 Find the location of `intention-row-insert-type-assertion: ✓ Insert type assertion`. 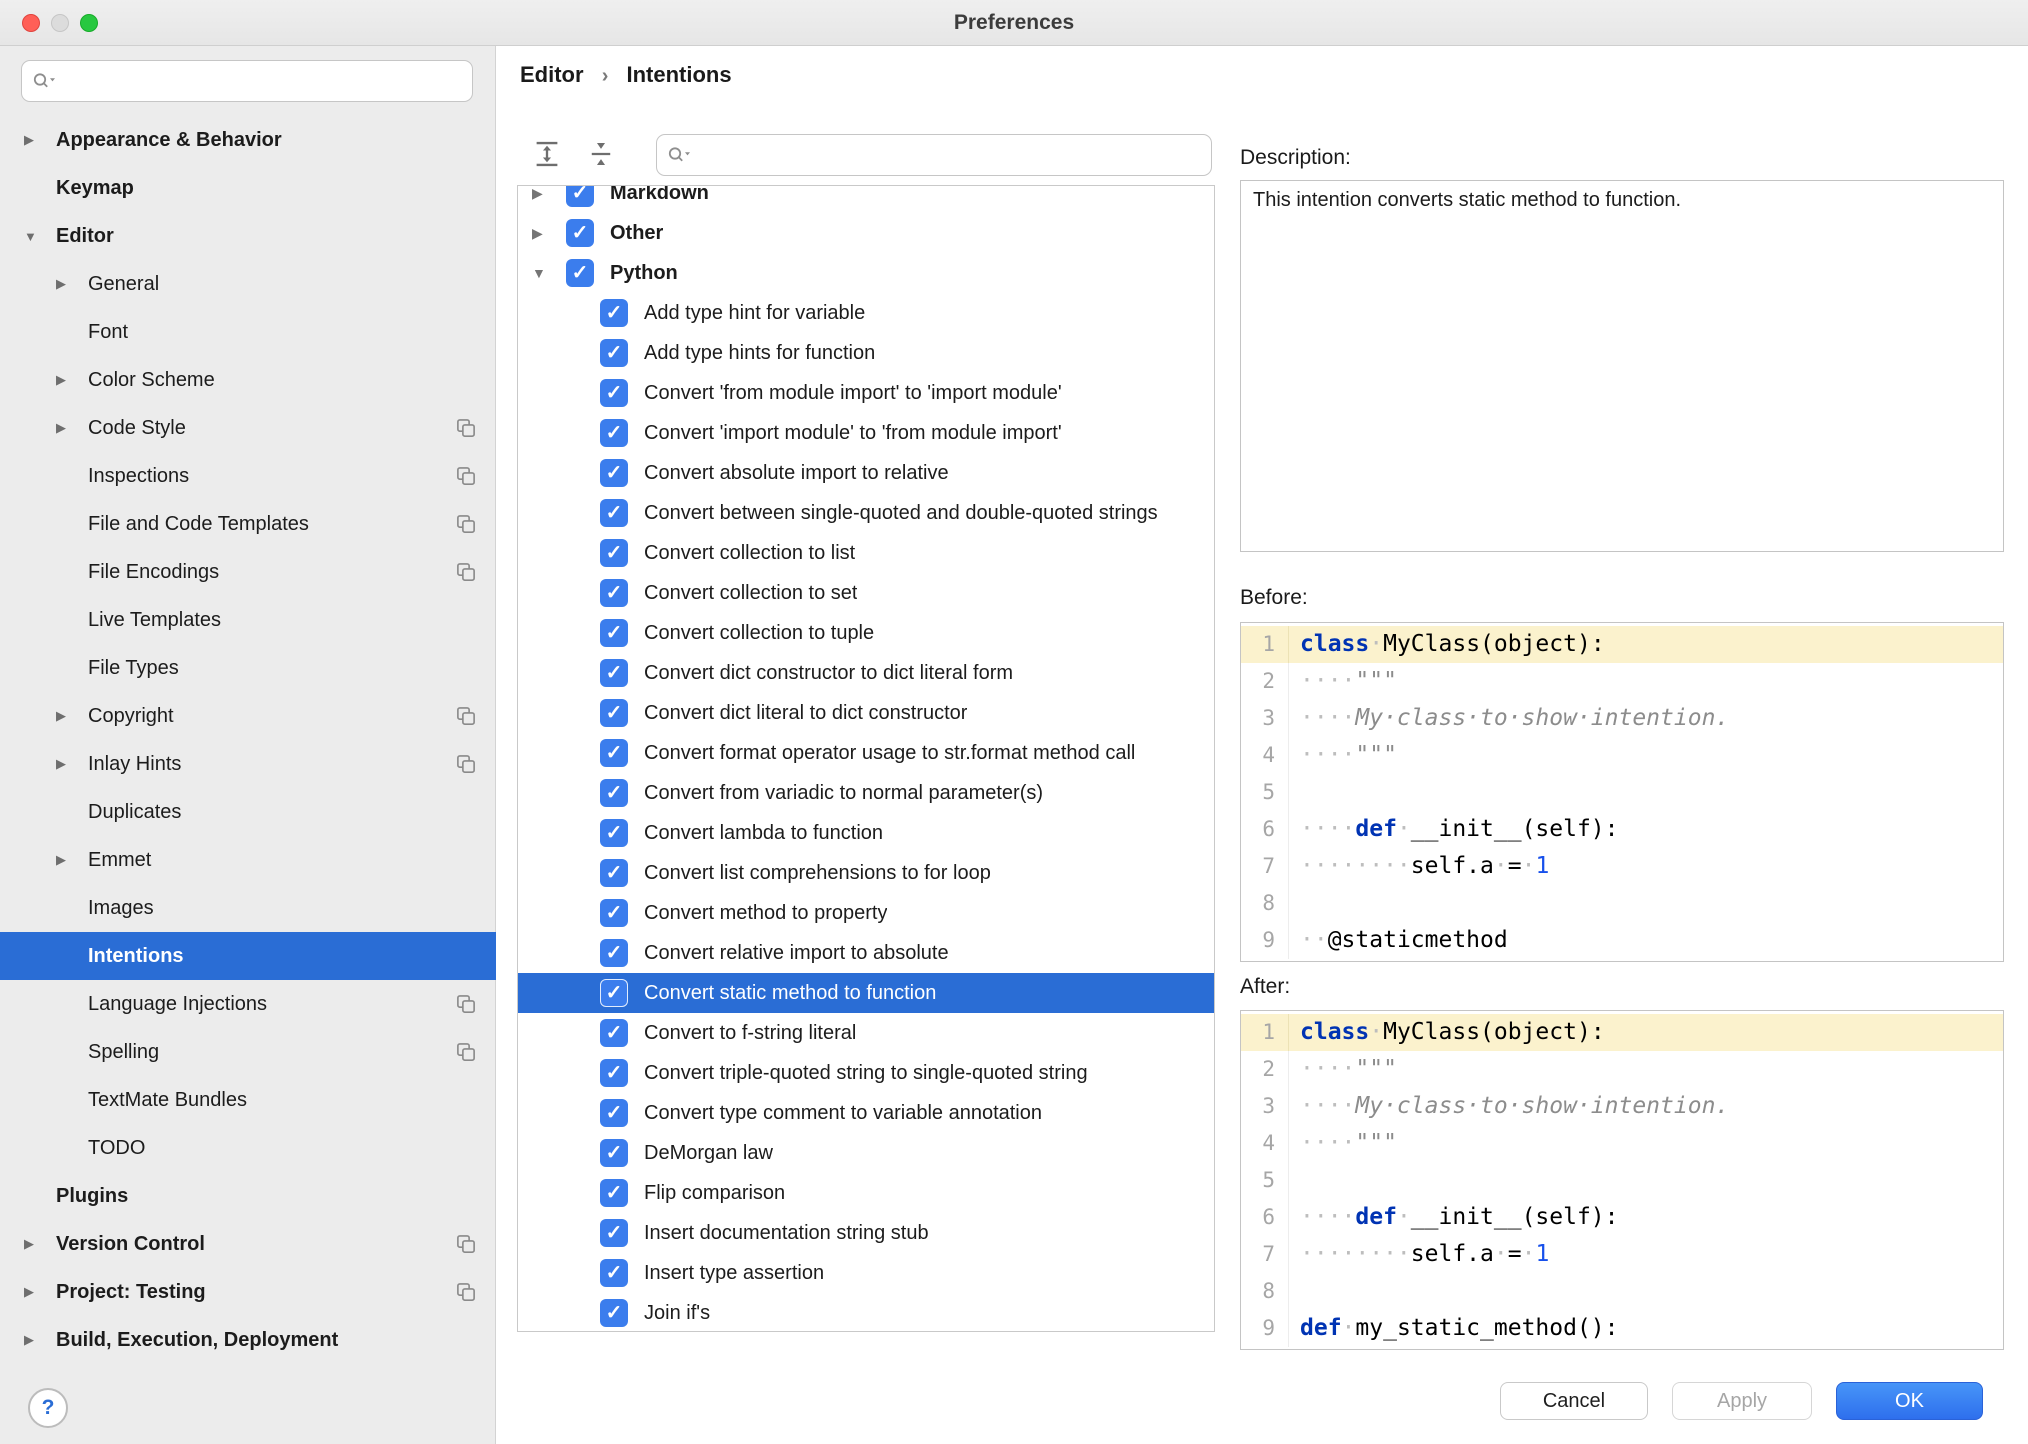

intention-row-insert-type-assertion: ✓ Insert type assertion is located at coordinates (866, 1273).